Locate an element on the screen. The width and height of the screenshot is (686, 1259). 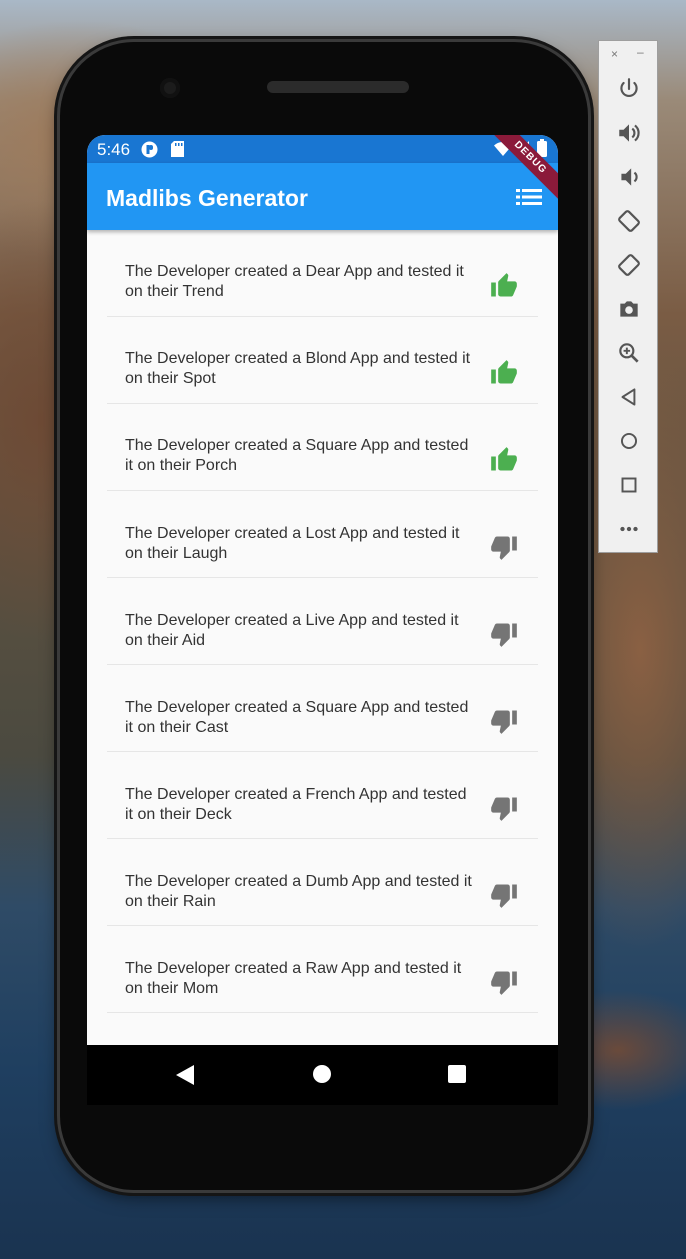
volume-rocker is located at coordinates (590, 375).